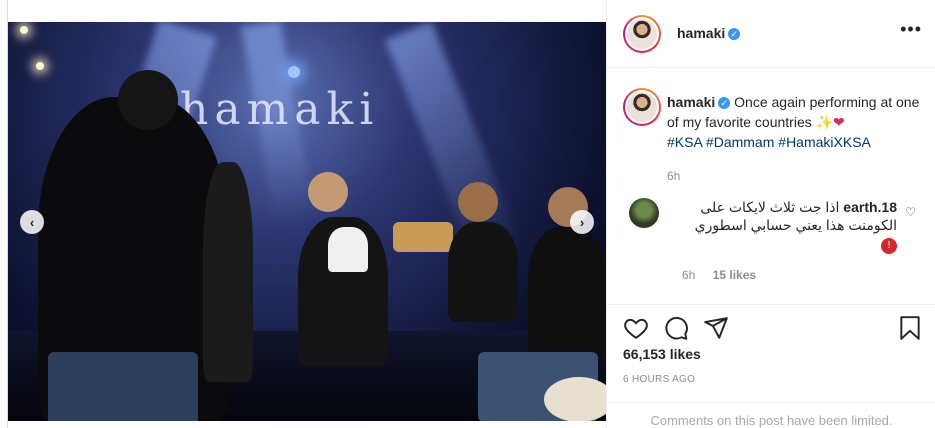  What do you see at coordinates (644, 213) in the screenshot?
I see `commenter-avatar` at bounding box center [644, 213].